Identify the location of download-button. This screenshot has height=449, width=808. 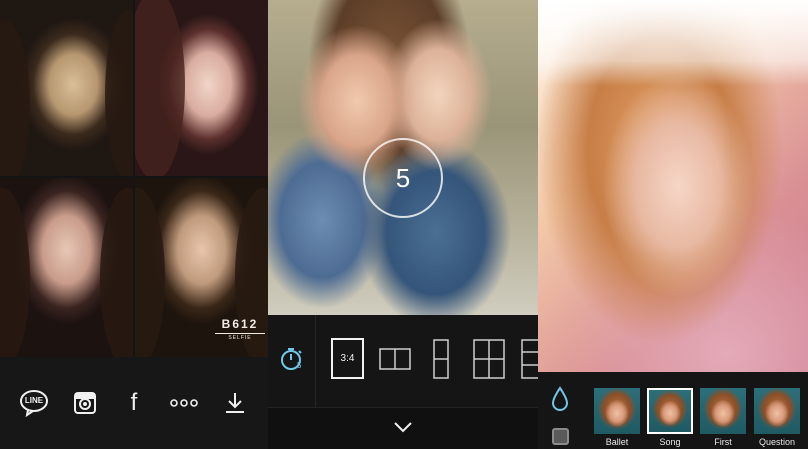
(235, 403).